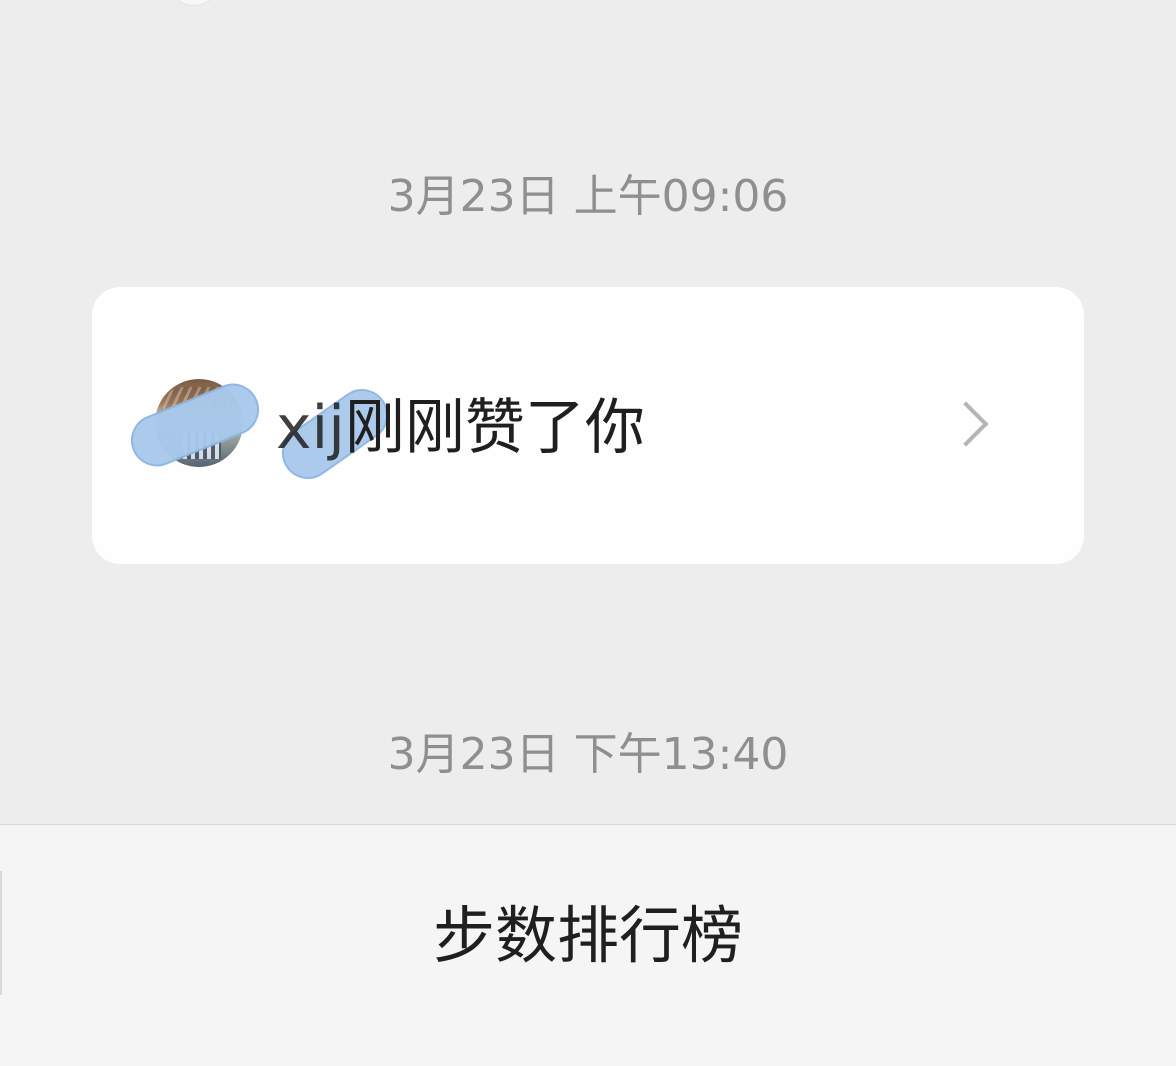  Describe the element at coordinates (966, 424) in the screenshot. I see `chevron-right-icon` at that location.